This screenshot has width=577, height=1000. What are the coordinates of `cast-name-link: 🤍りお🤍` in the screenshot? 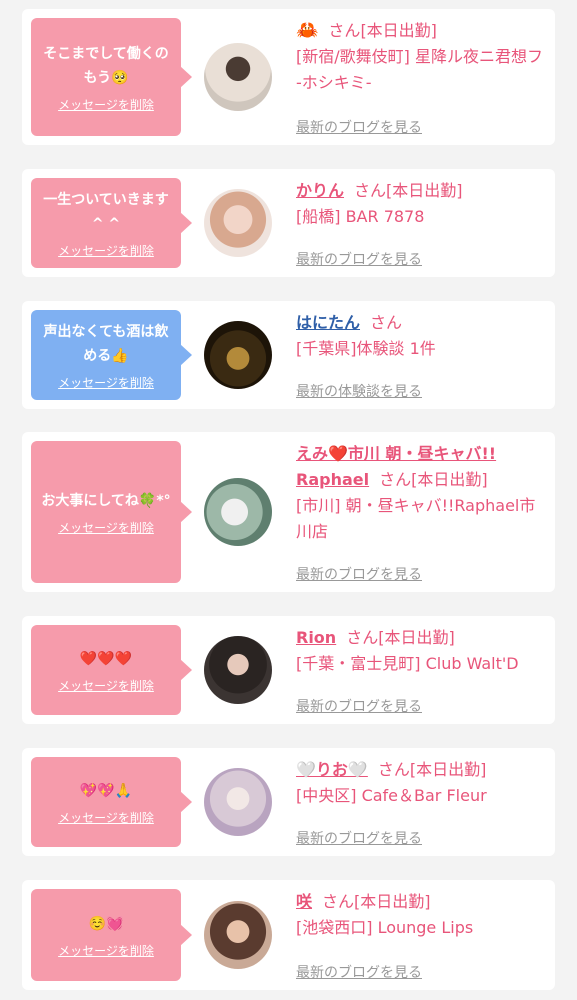 It's located at (332, 769).